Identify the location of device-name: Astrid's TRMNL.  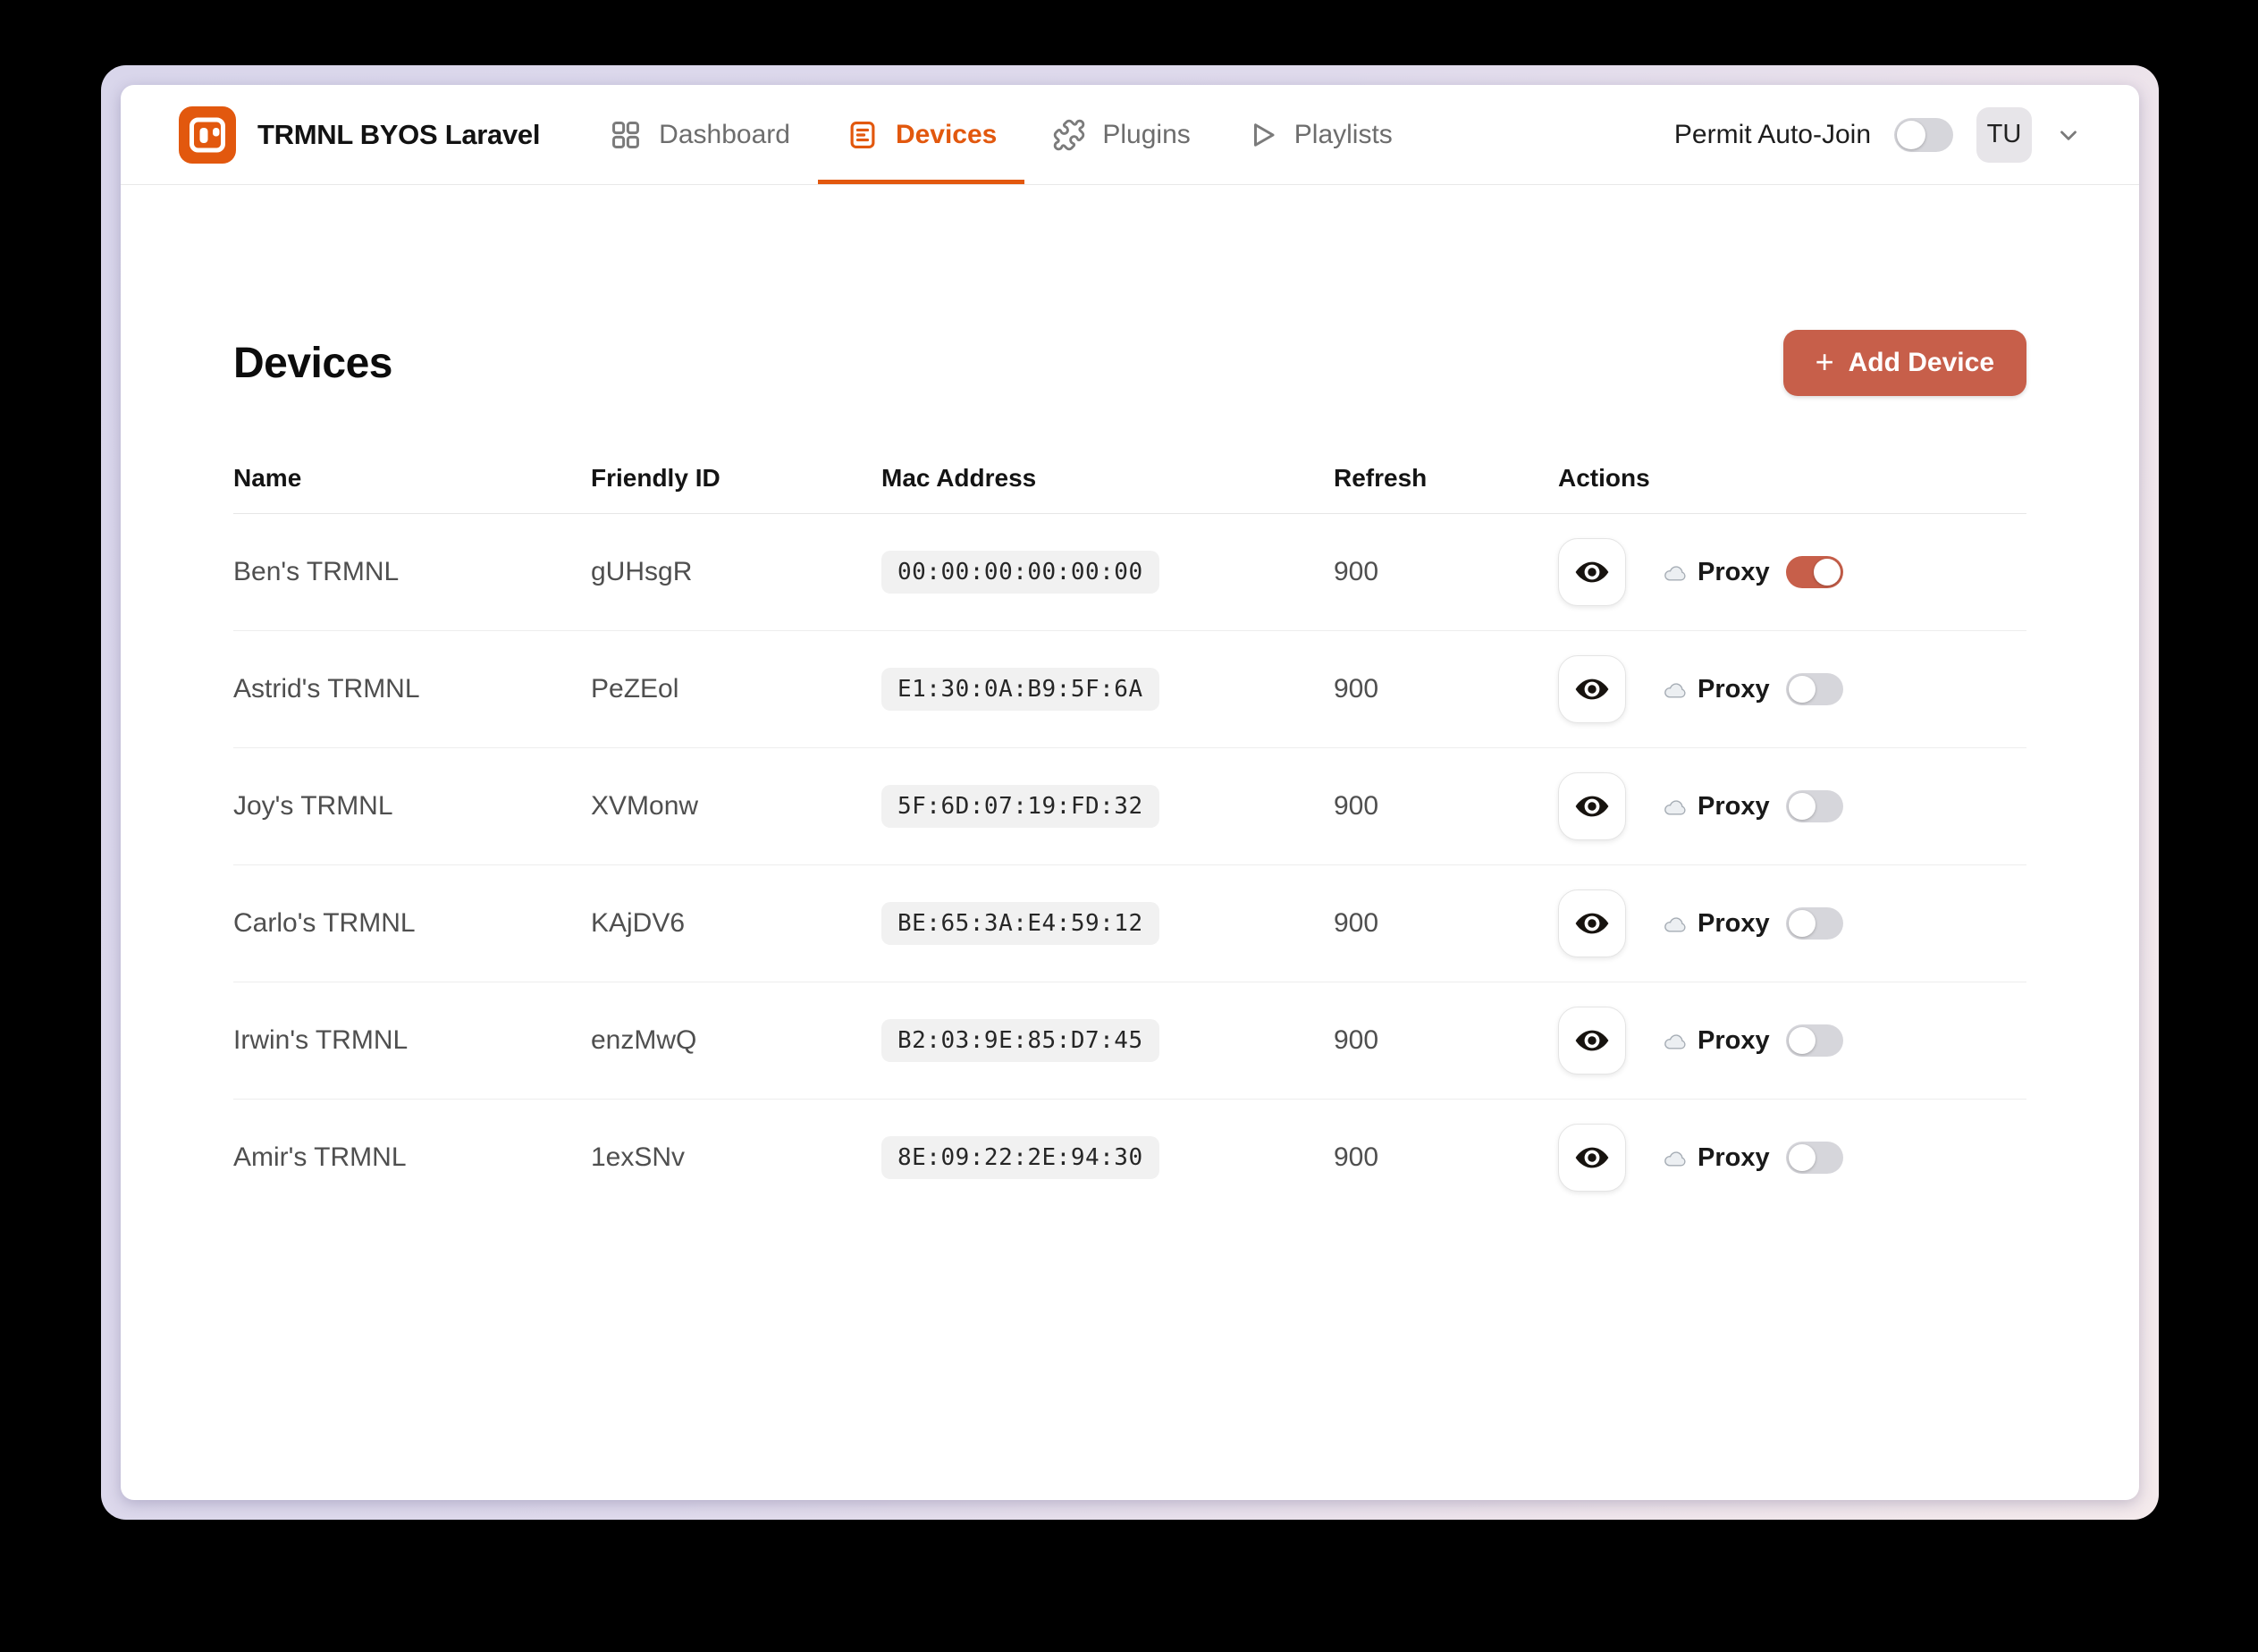
(326, 689).